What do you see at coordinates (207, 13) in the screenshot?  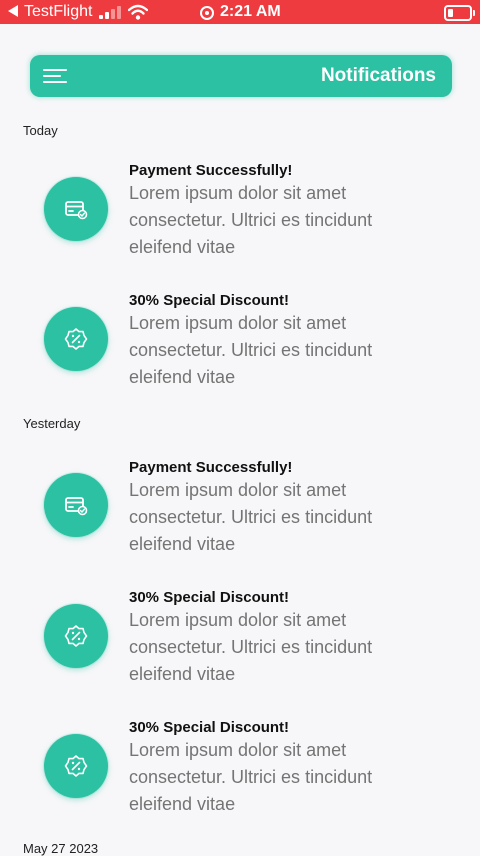 I see `alarm-icon` at bounding box center [207, 13].